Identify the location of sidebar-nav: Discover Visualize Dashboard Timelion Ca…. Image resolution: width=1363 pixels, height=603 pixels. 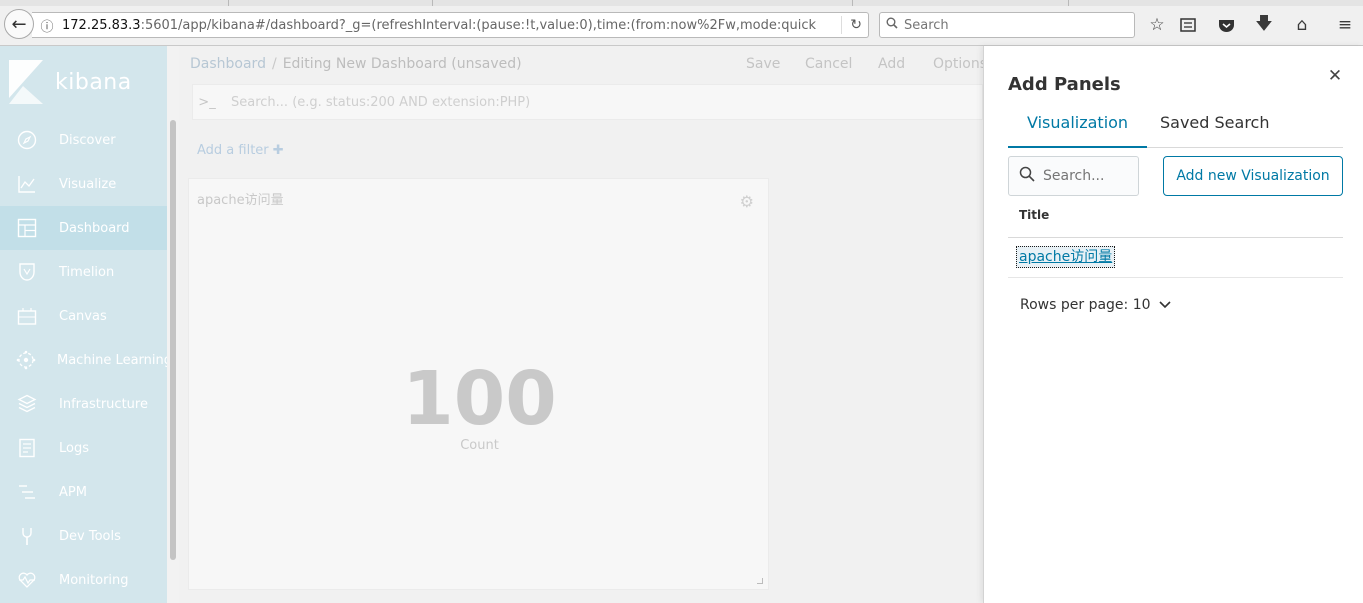
(86, 360).